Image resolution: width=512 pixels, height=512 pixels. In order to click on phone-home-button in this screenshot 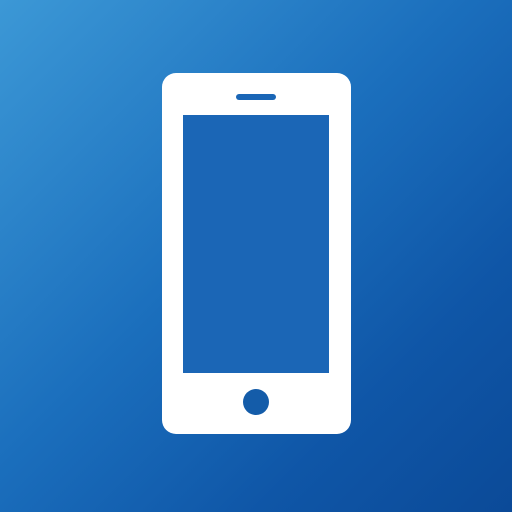, I will do `click(256, 402)`.